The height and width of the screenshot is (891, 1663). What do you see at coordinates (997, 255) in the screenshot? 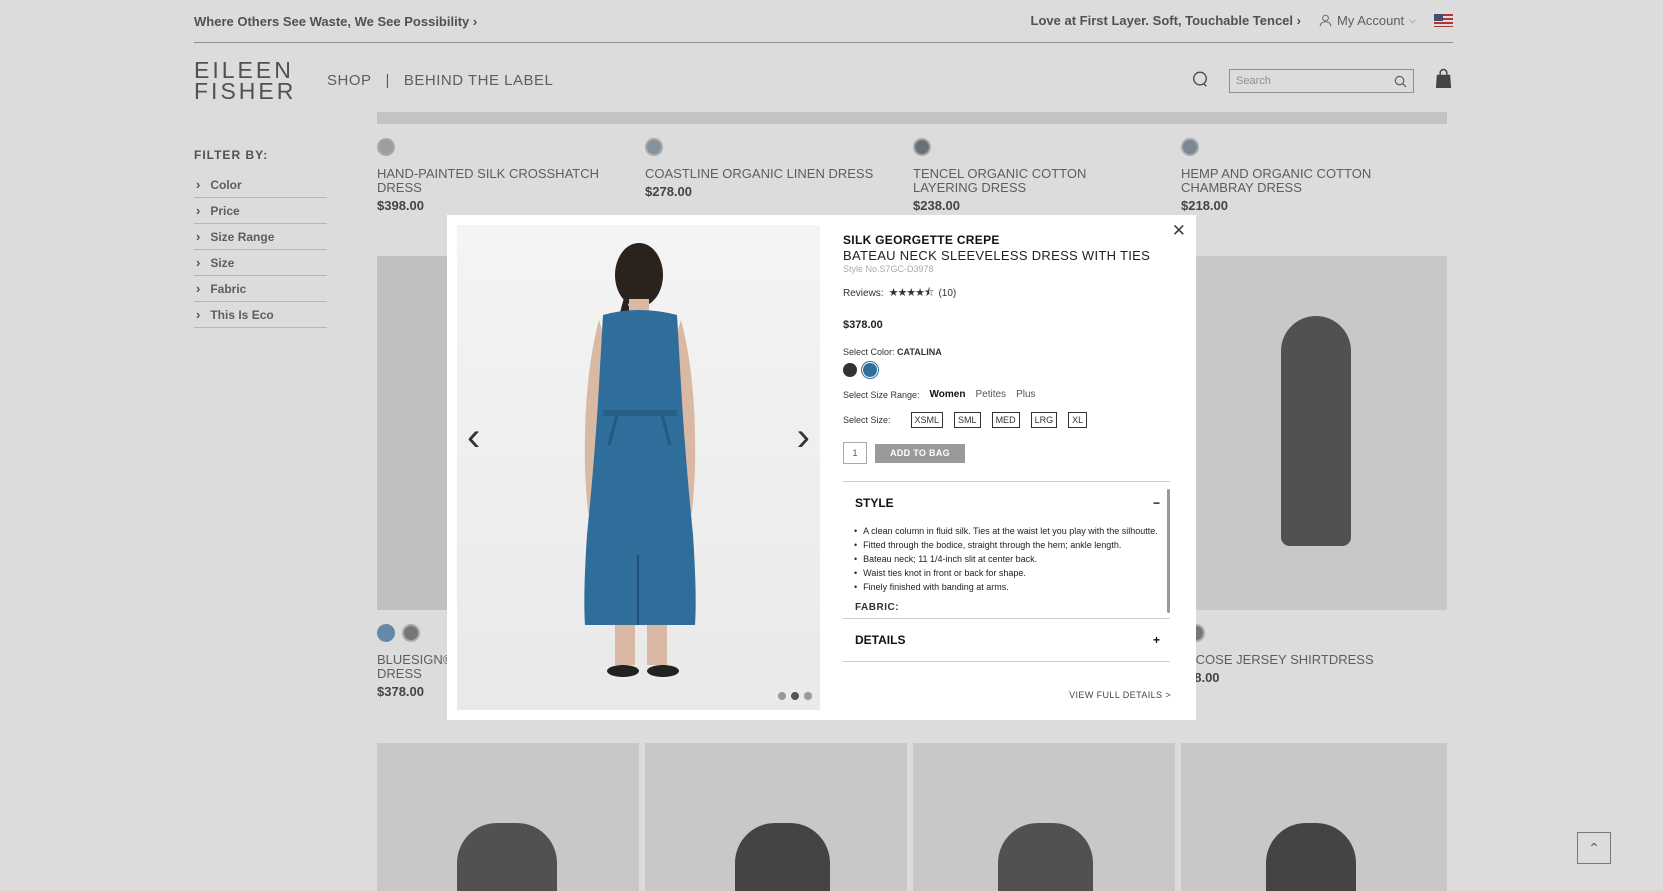
I see `product-title-name: BATEAU NECK SLEEVELESS DRESS WITH TIES` at bounding box center [997, 255].